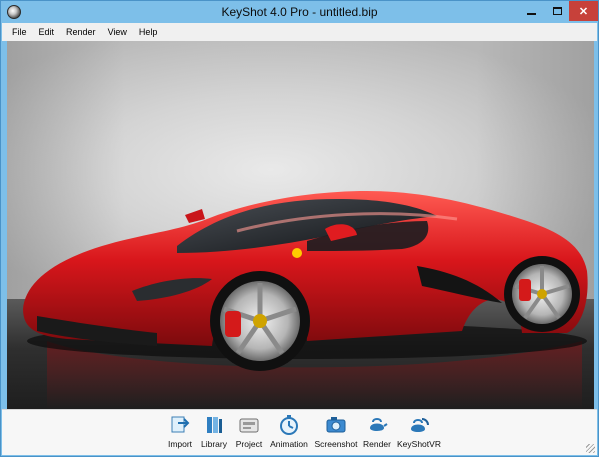 The height and width of the screenshot is (457, 599). I want to click on car-front-wheel, so click(260, 321).